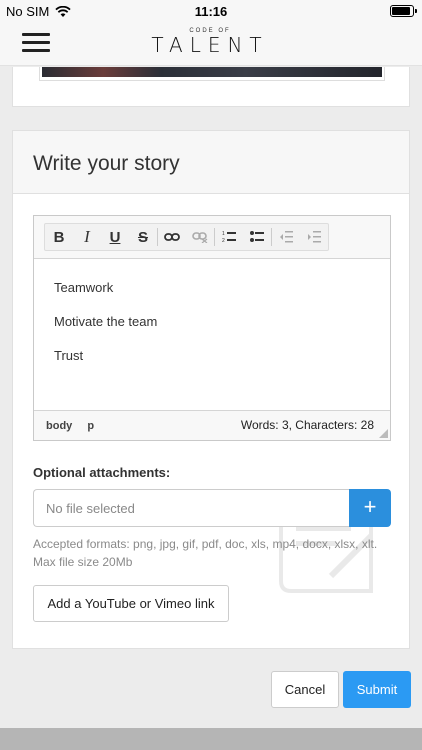 Image resolution: width=422 pixels, height=750 pixels. I want to click on bold-icon: B, so click(59, 237).